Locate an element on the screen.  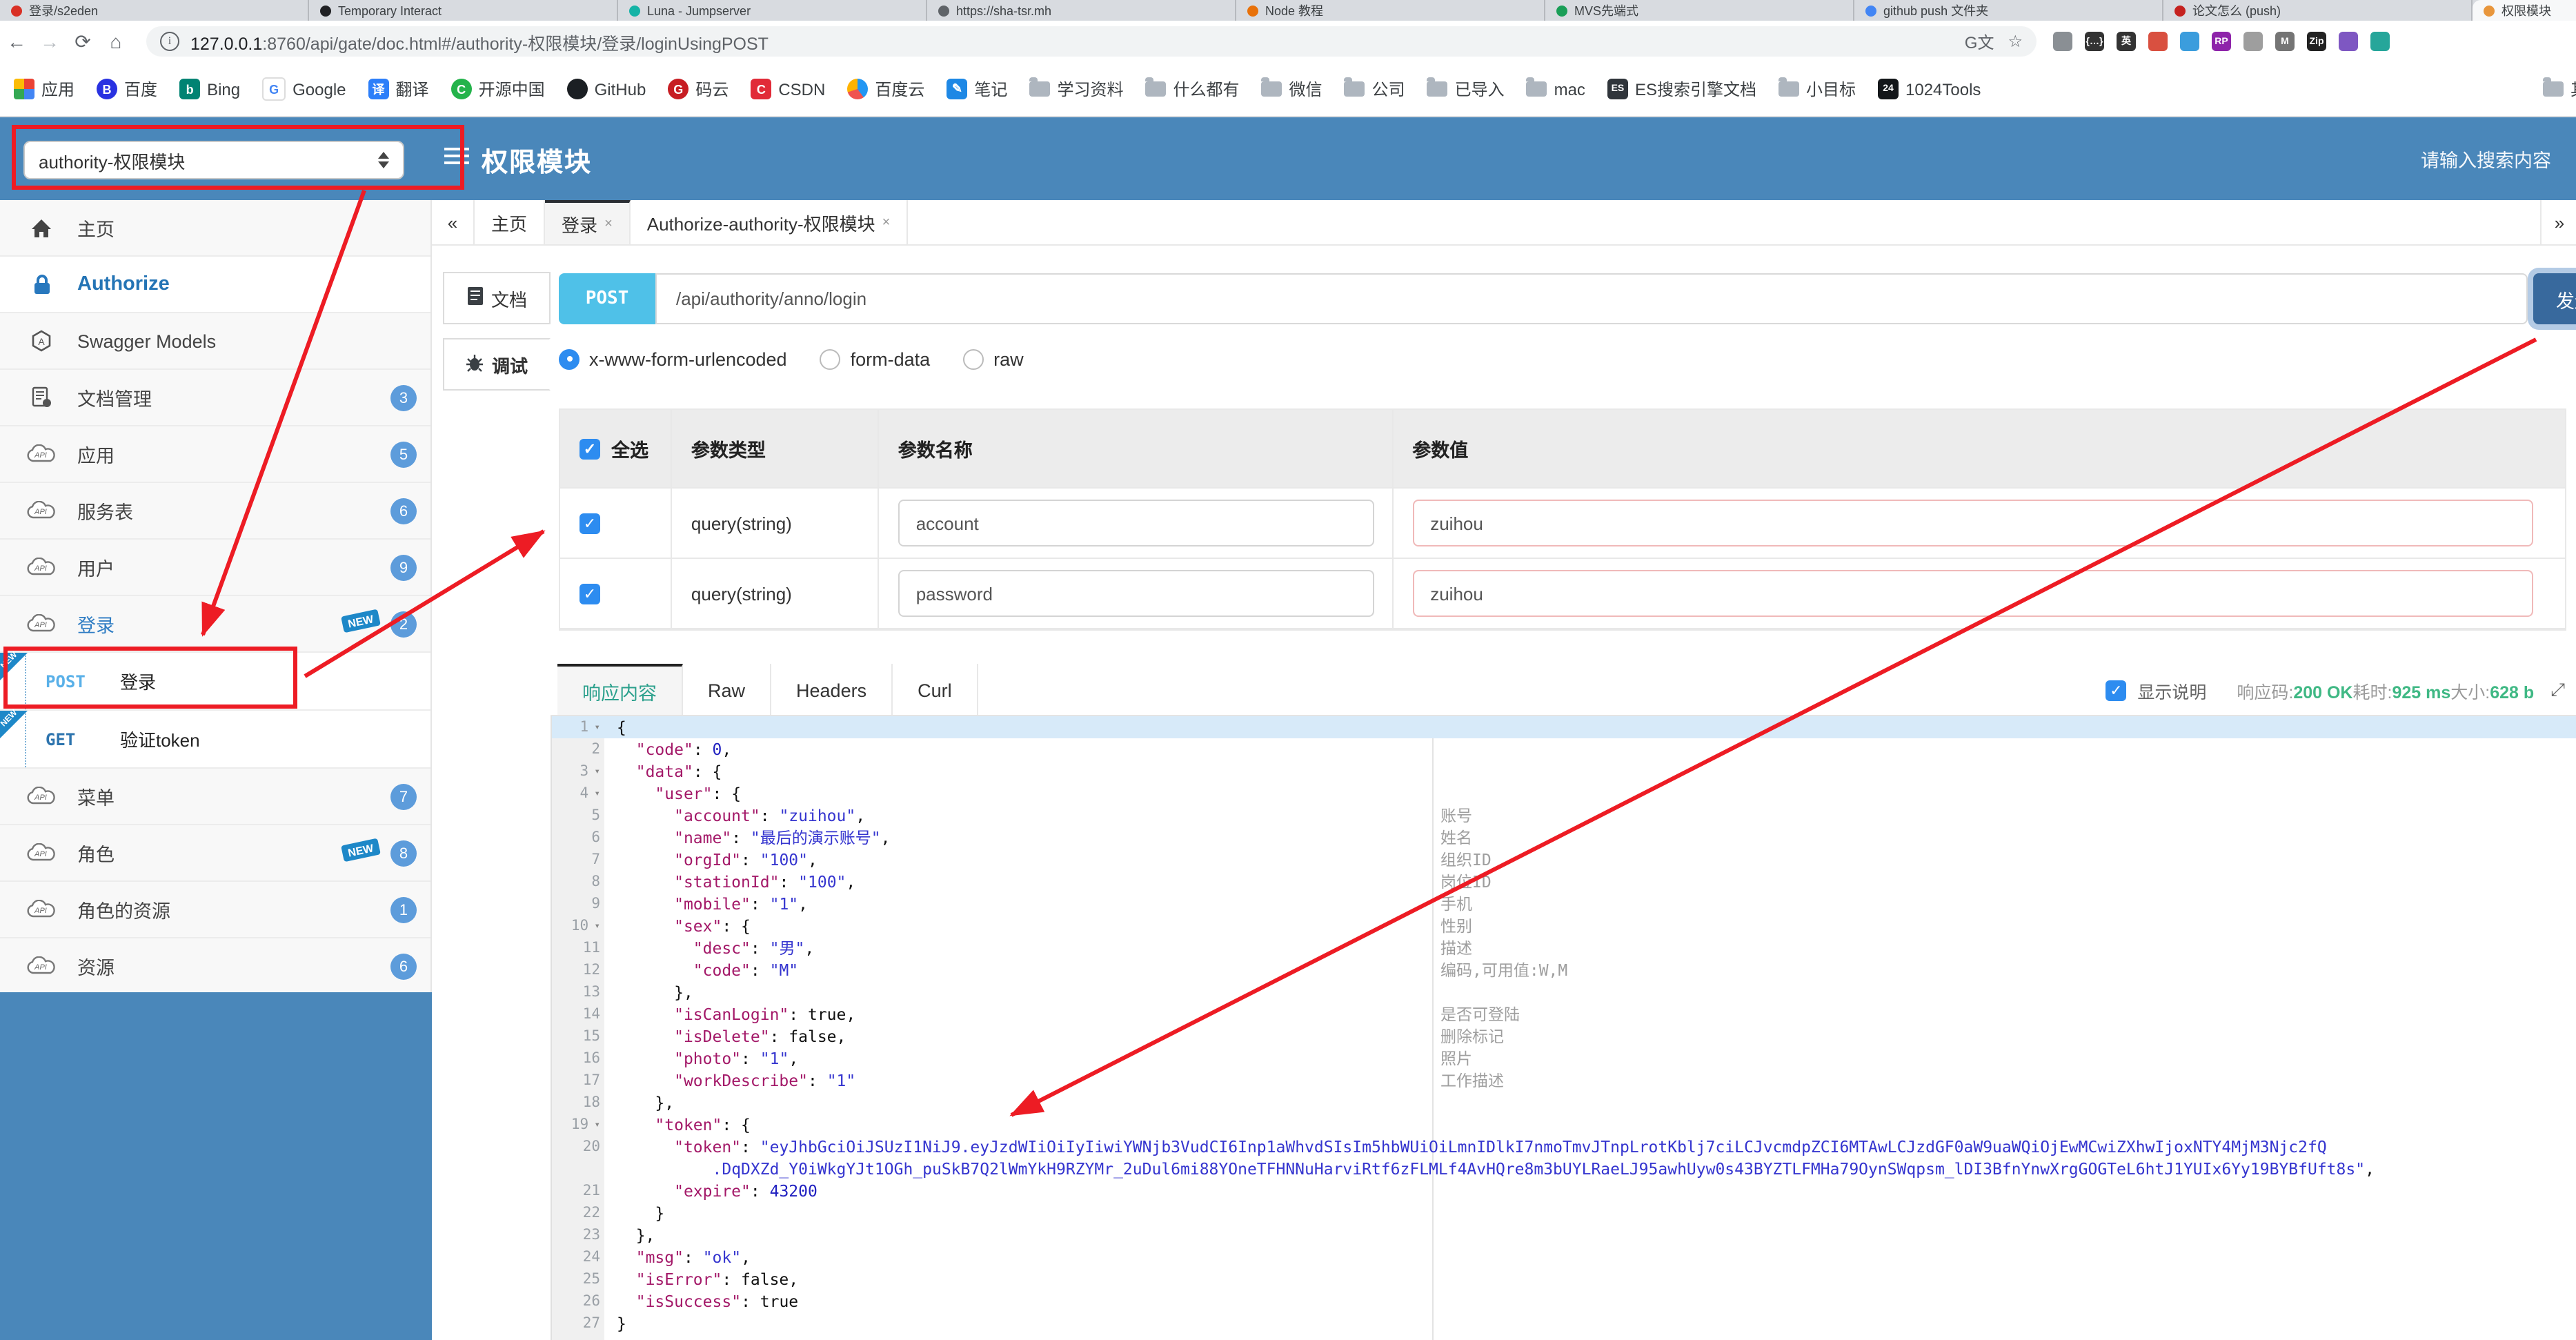
bookmark-item: 小目标 is located at coordinates (1817, 89).